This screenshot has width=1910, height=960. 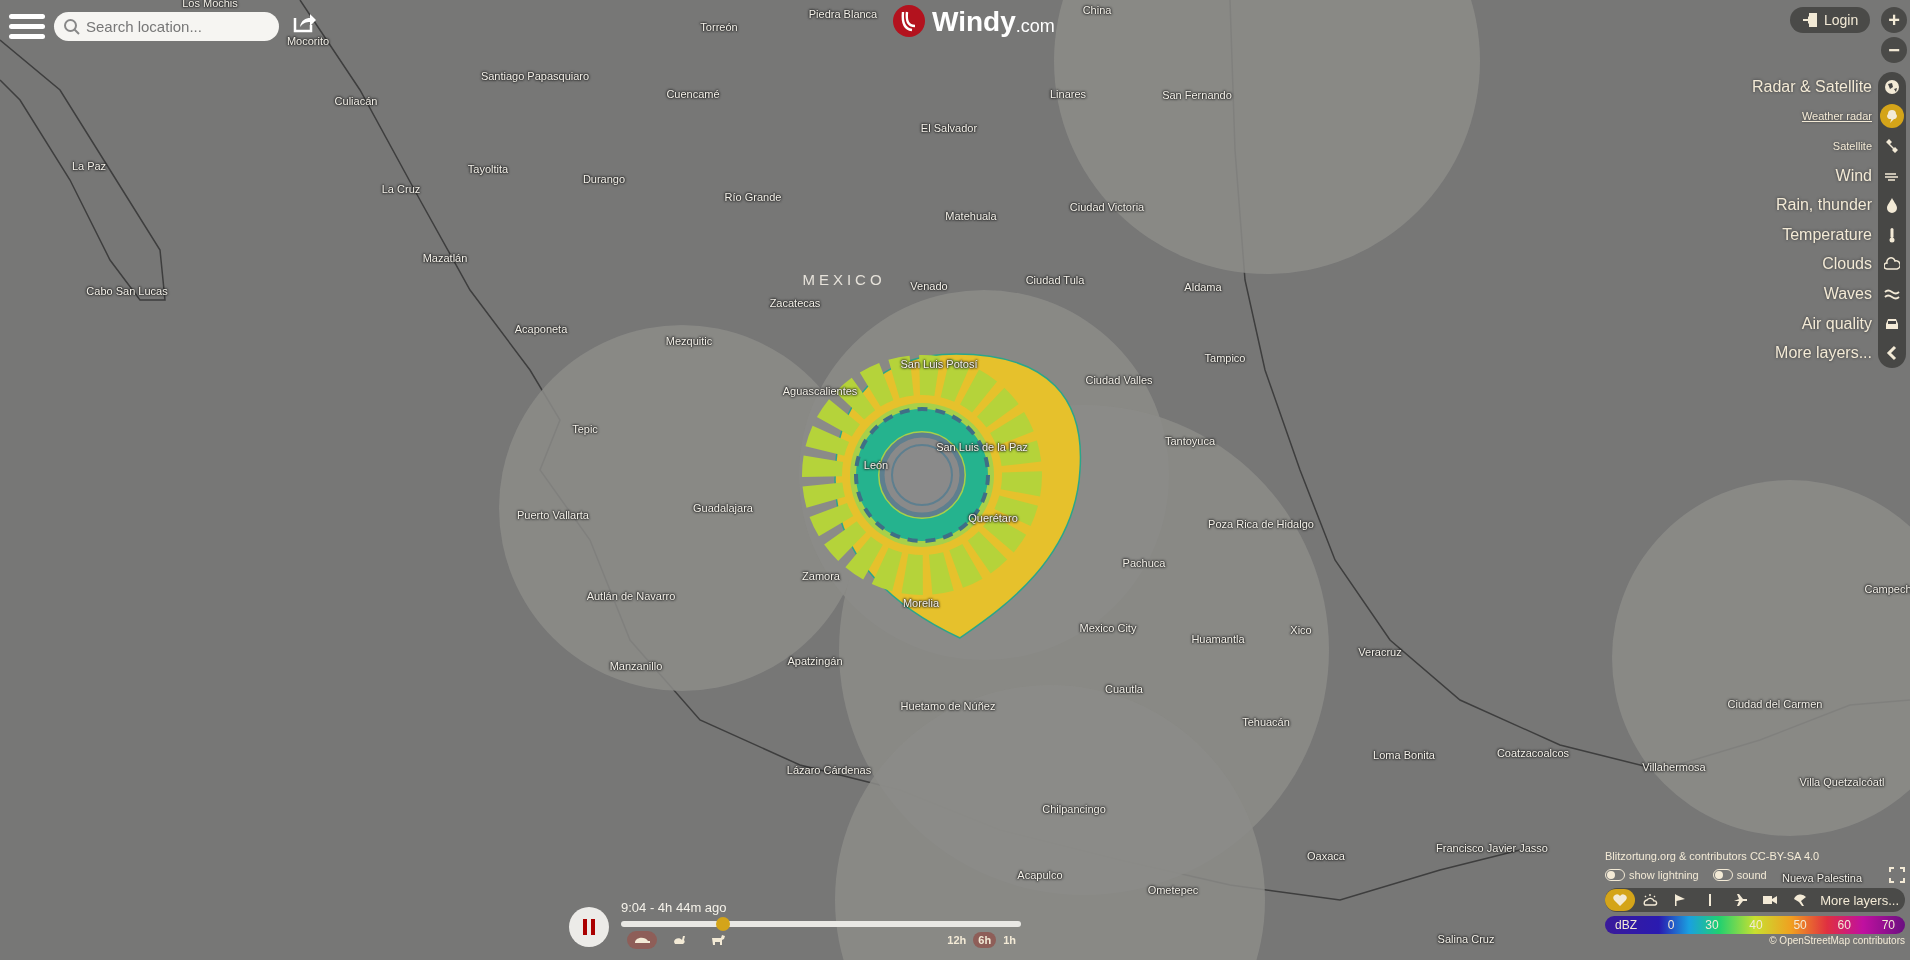 What do you see at coordinates (957, 940) in the screenshot?
I see `range-tab: 12h` at bounding box center [957, 940].